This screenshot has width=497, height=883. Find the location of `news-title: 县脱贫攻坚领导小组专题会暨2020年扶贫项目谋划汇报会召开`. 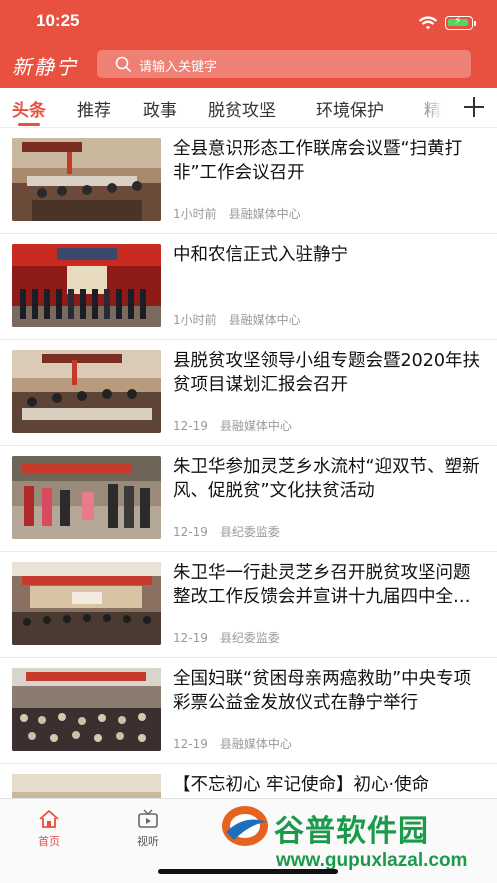

news-title: 县脱贫攻坚领导小组专题会暨2020年扶贫项目谋划汇报会召开 is located at coordinates (327, 373).